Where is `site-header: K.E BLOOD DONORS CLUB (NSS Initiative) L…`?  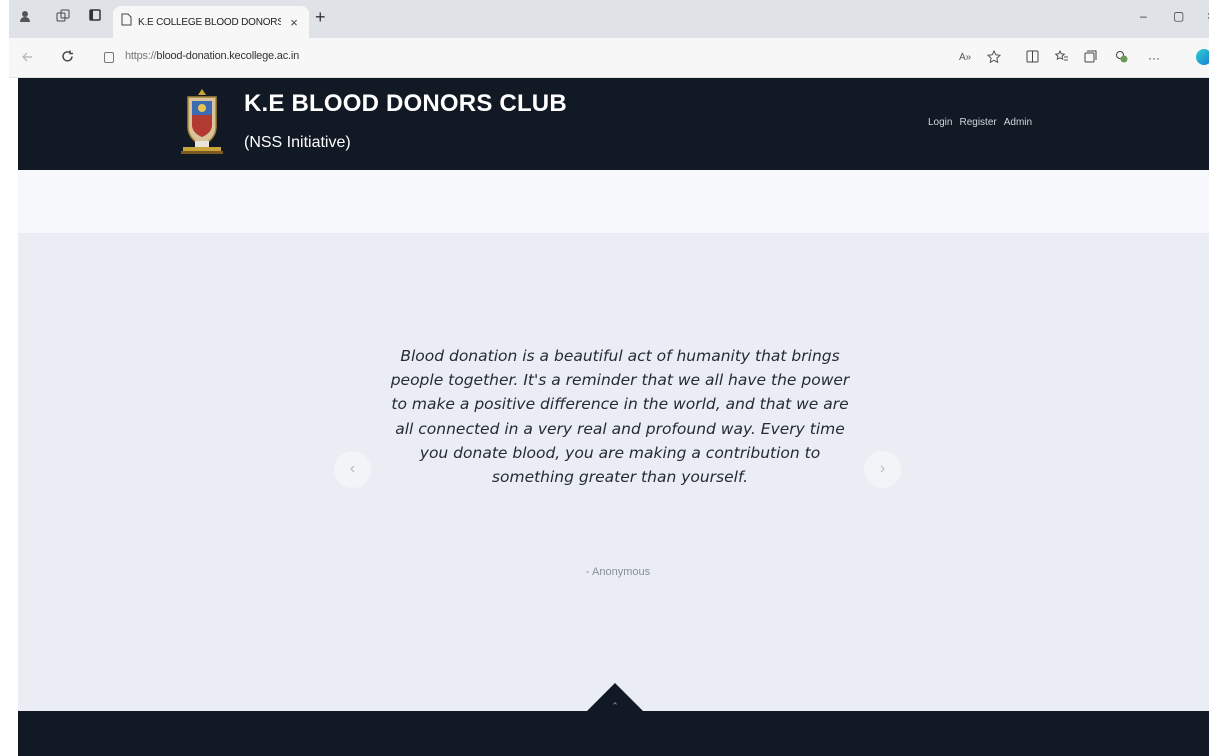
site-header: K.E BLOOD DONORS CLUB (NSS Initiative) L… is located at coordinates (613, 124).